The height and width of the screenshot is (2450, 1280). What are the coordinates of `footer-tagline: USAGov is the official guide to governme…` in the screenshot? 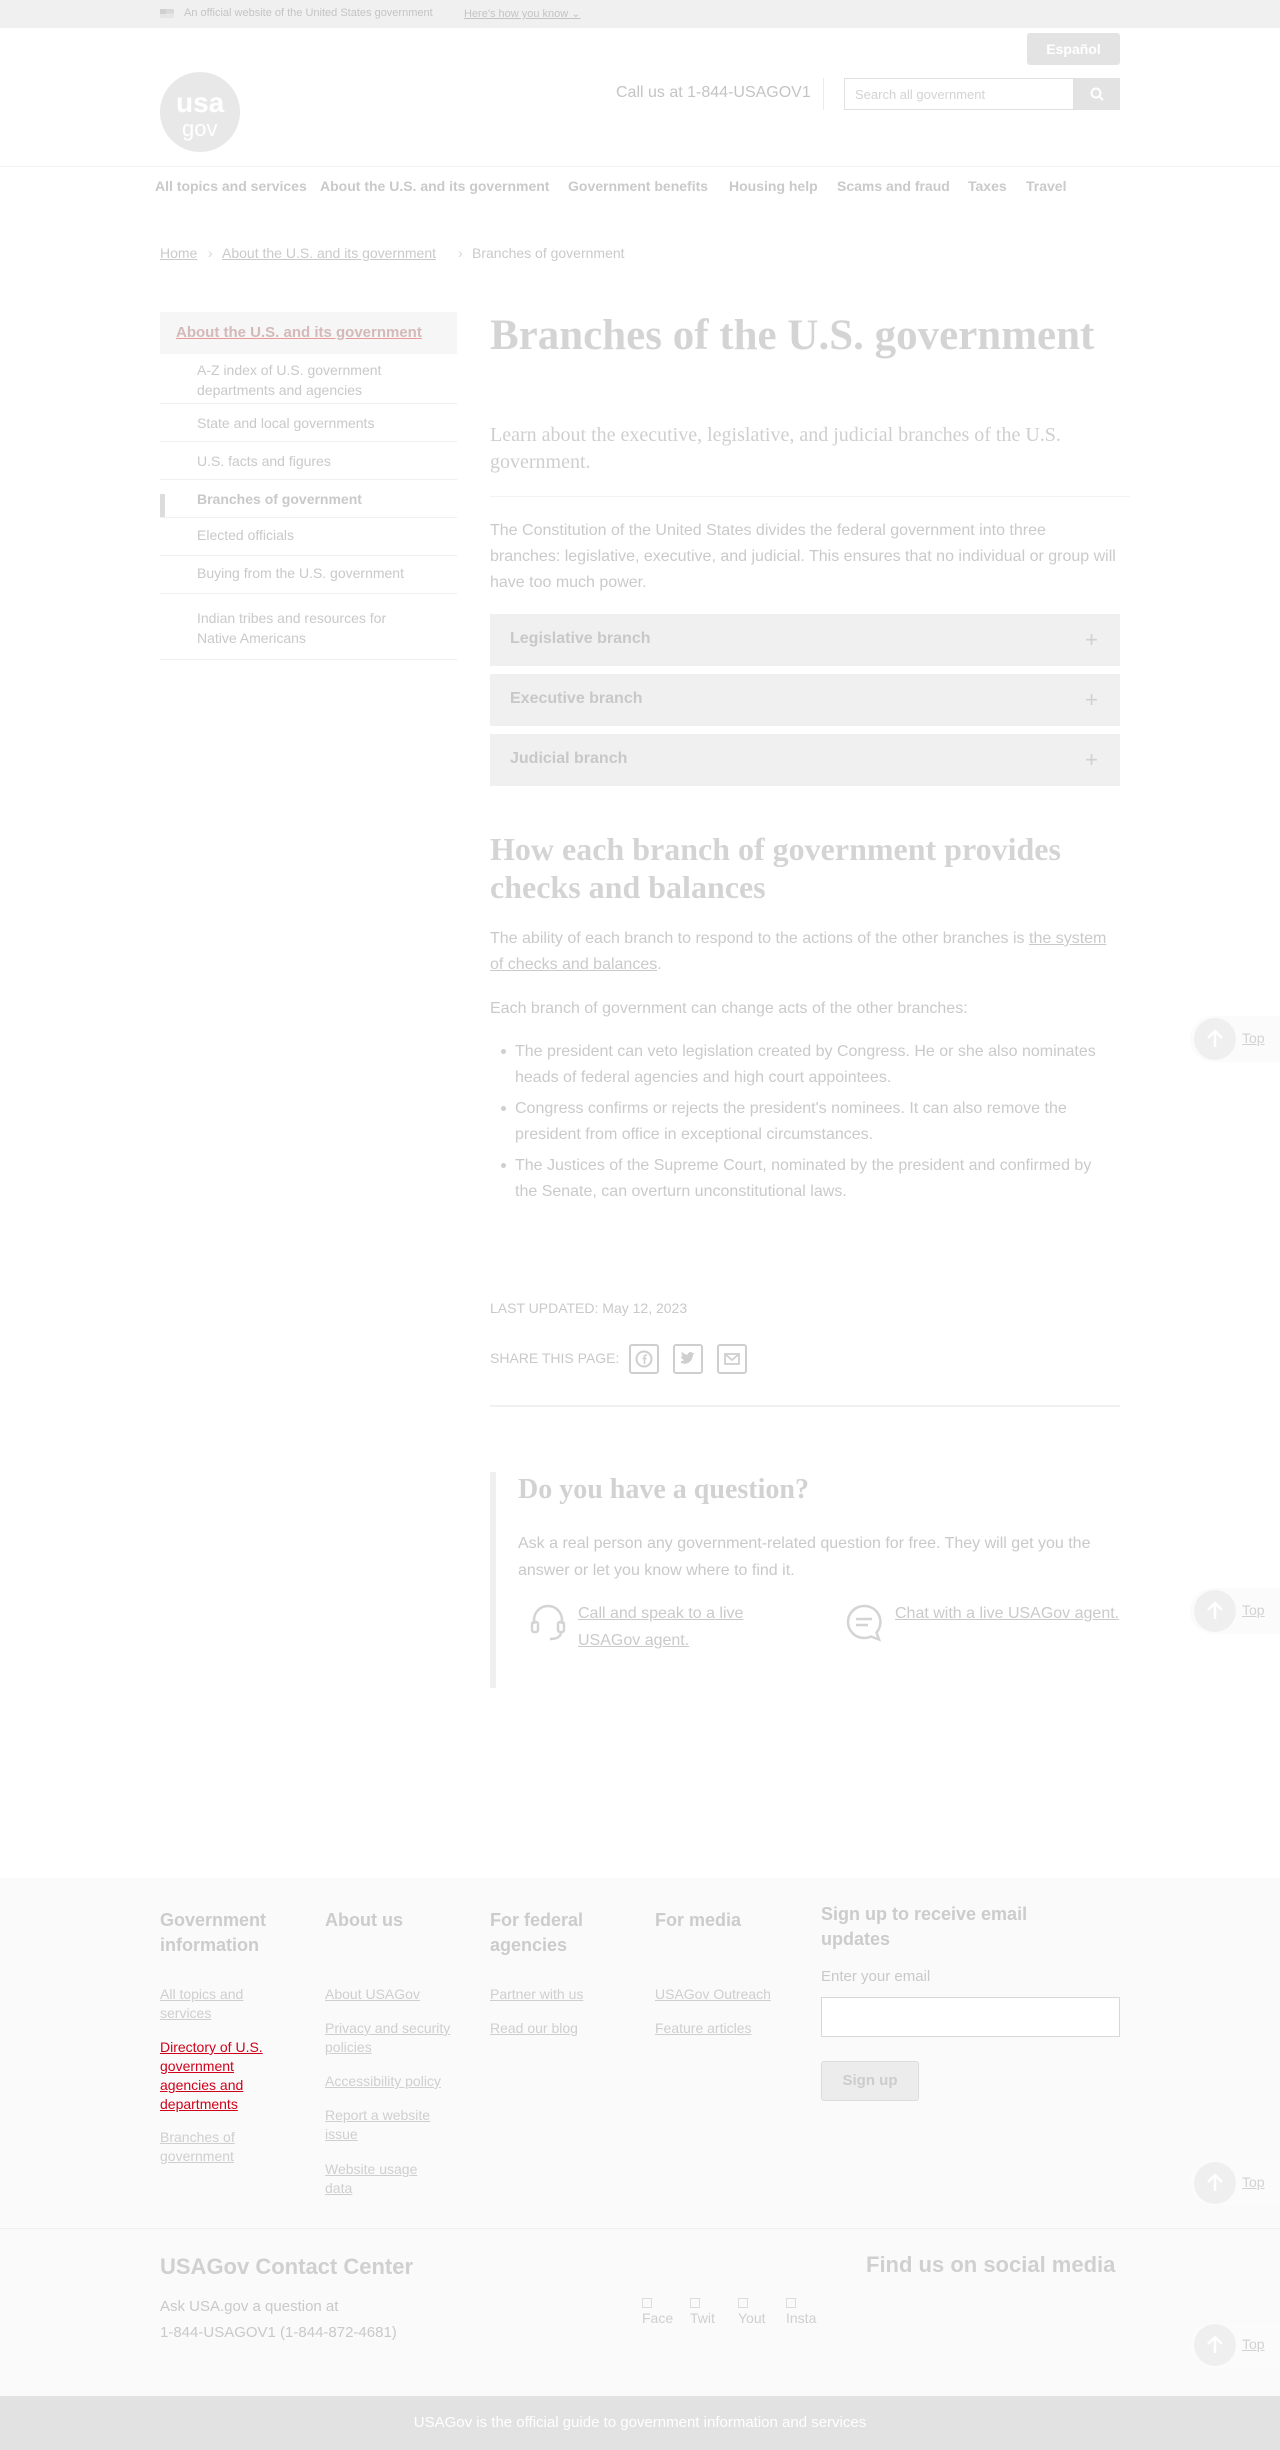 It's located at (640, 2422).